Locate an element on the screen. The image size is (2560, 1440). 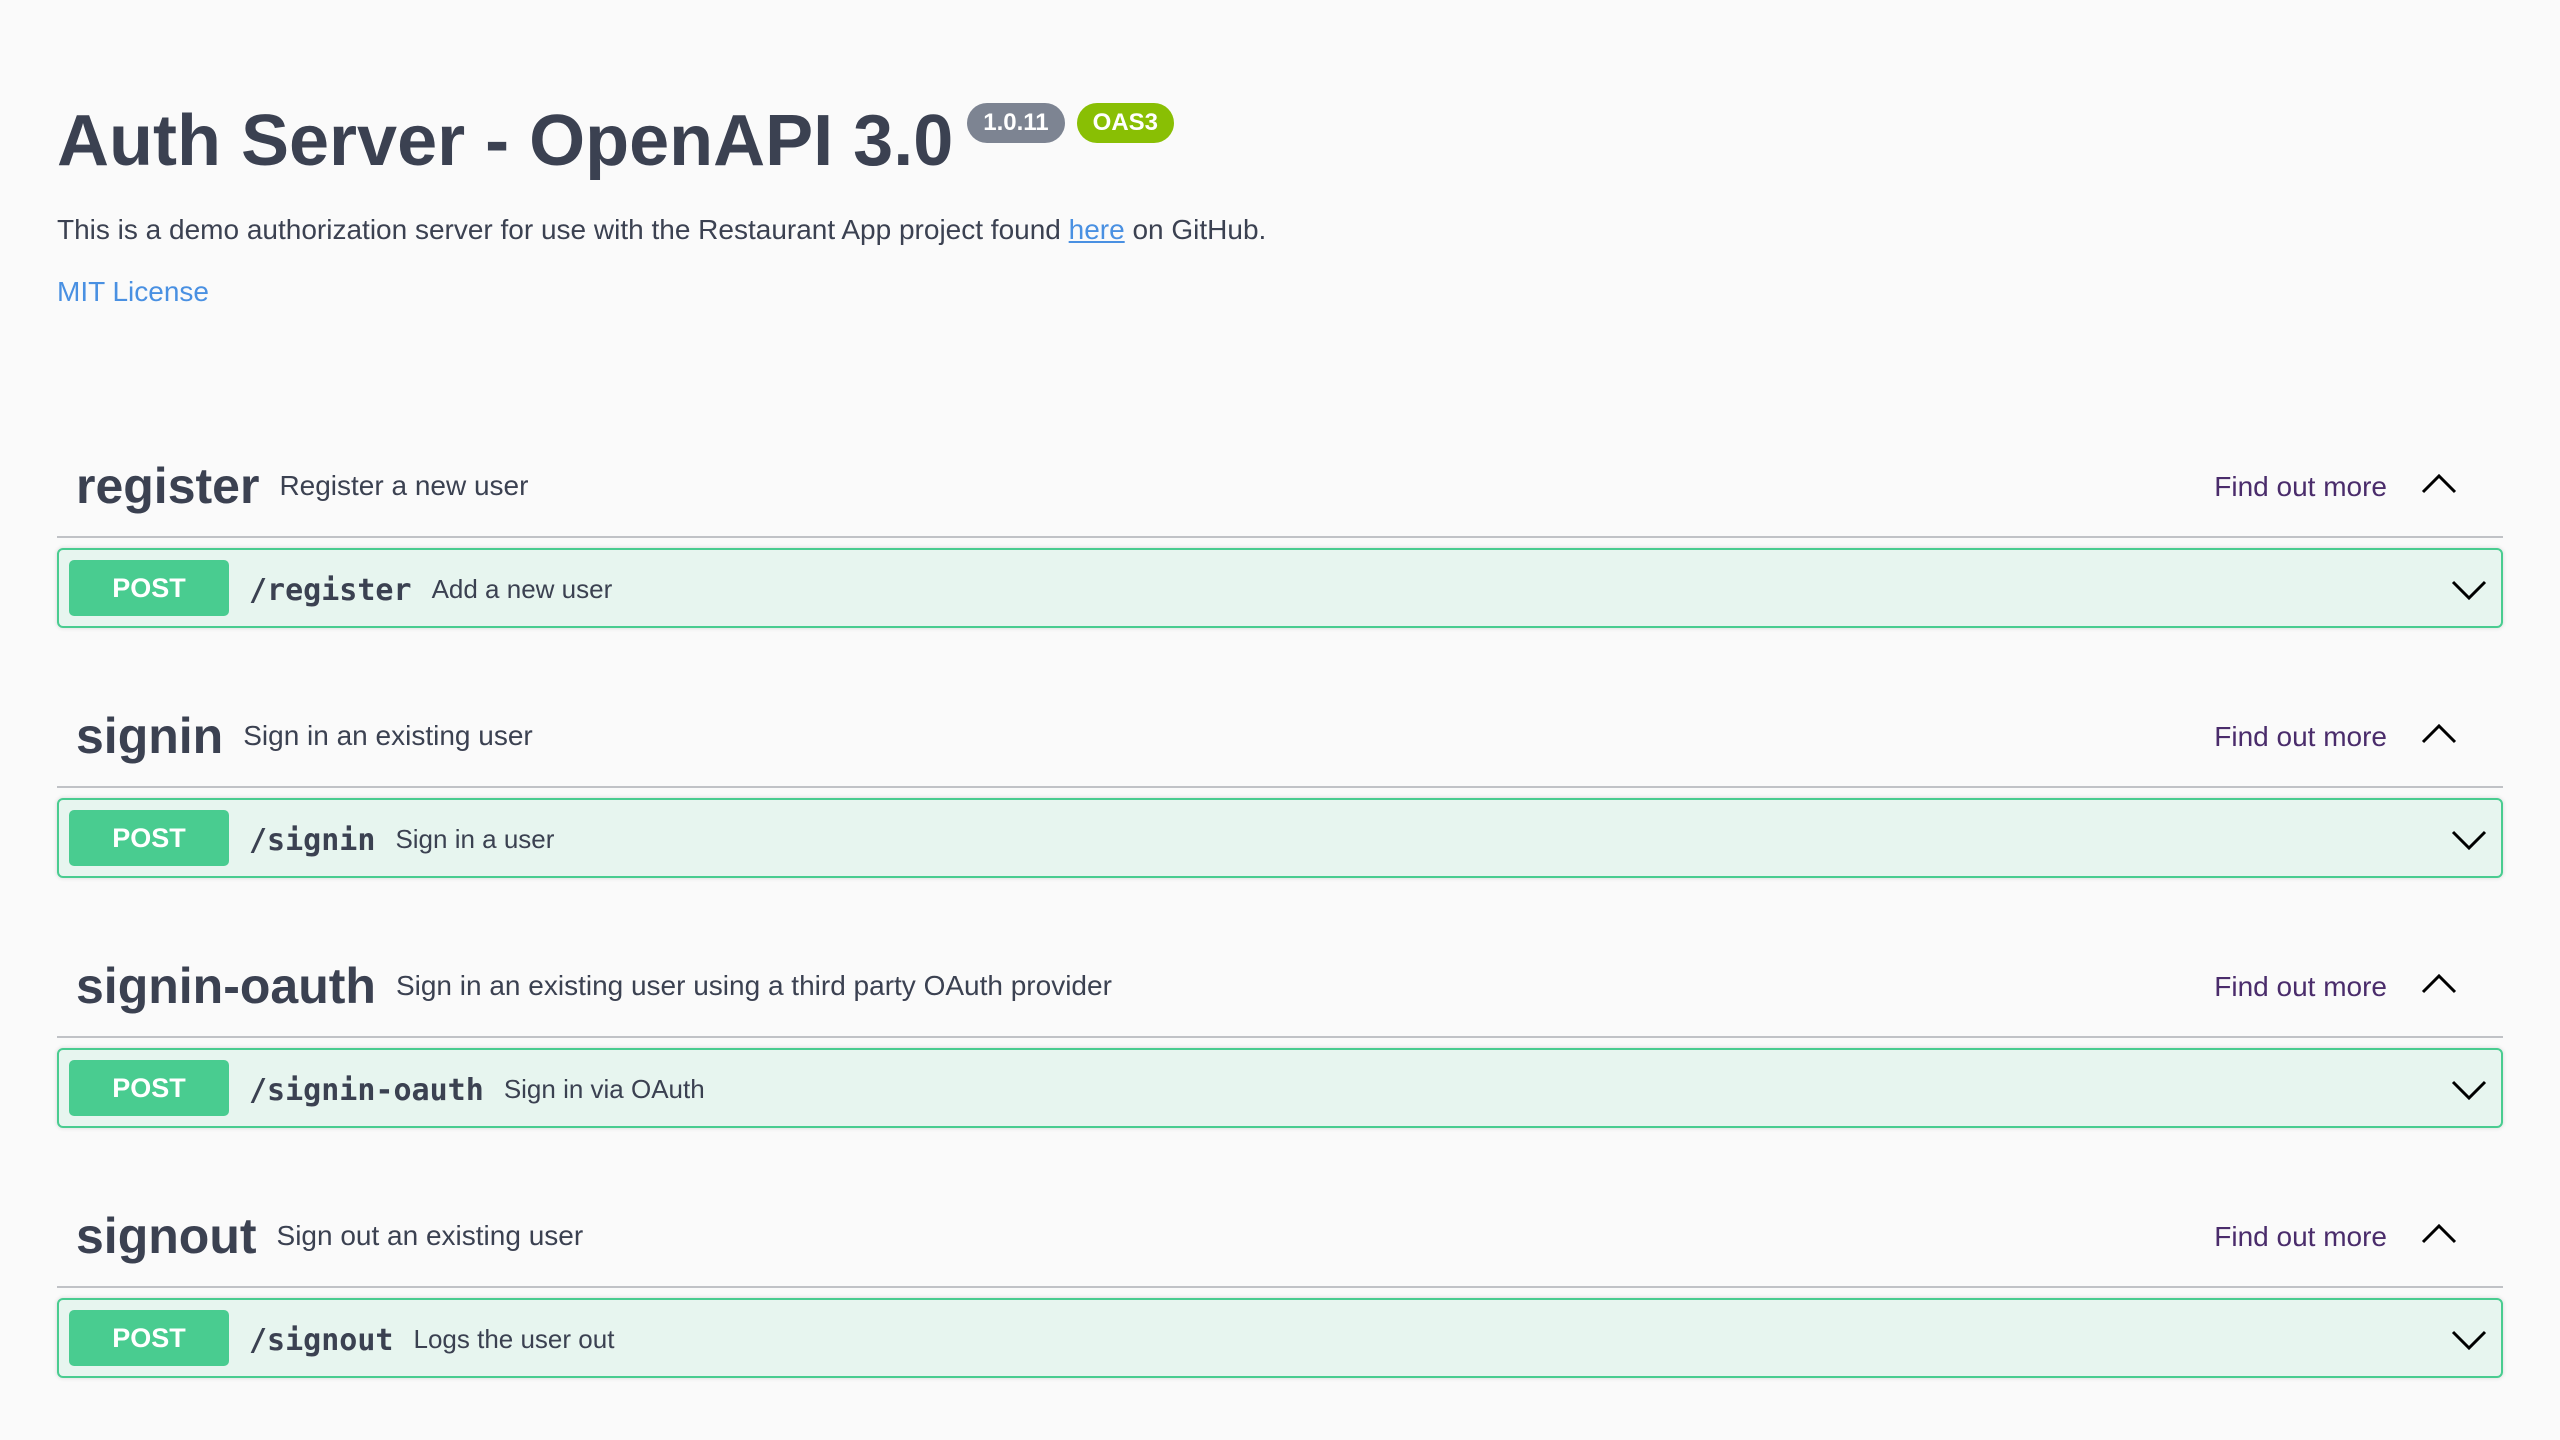
tag-description: Register a new user is located at coordinates (404, 485).